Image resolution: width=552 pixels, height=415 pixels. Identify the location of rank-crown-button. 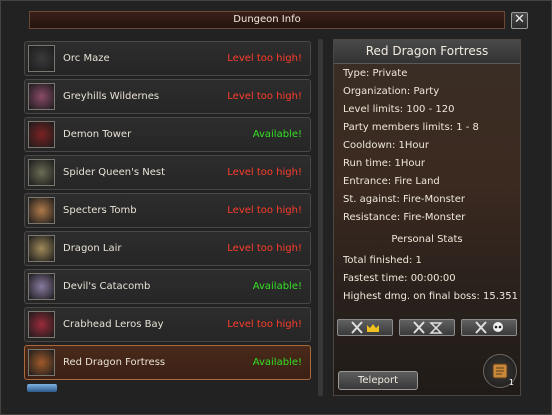
(365, 327).